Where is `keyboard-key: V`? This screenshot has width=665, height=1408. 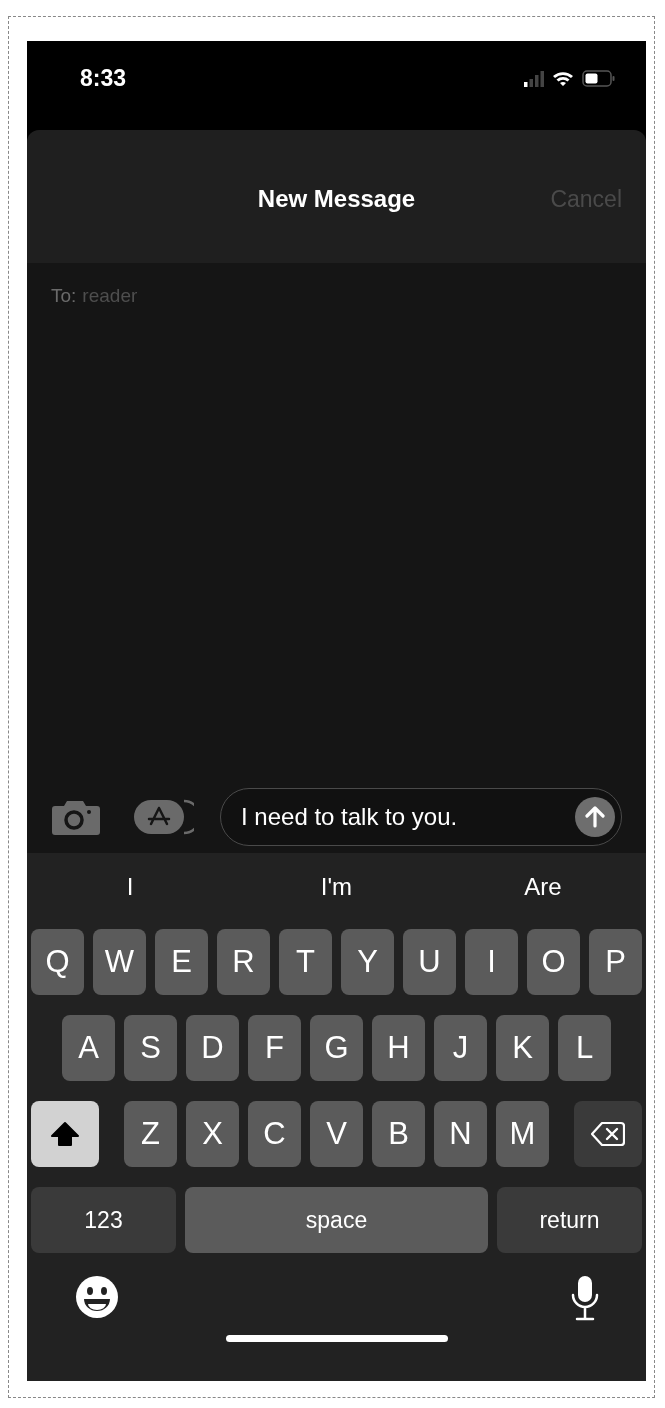 keyboard-key: V is located at coordinates (336, 1134).